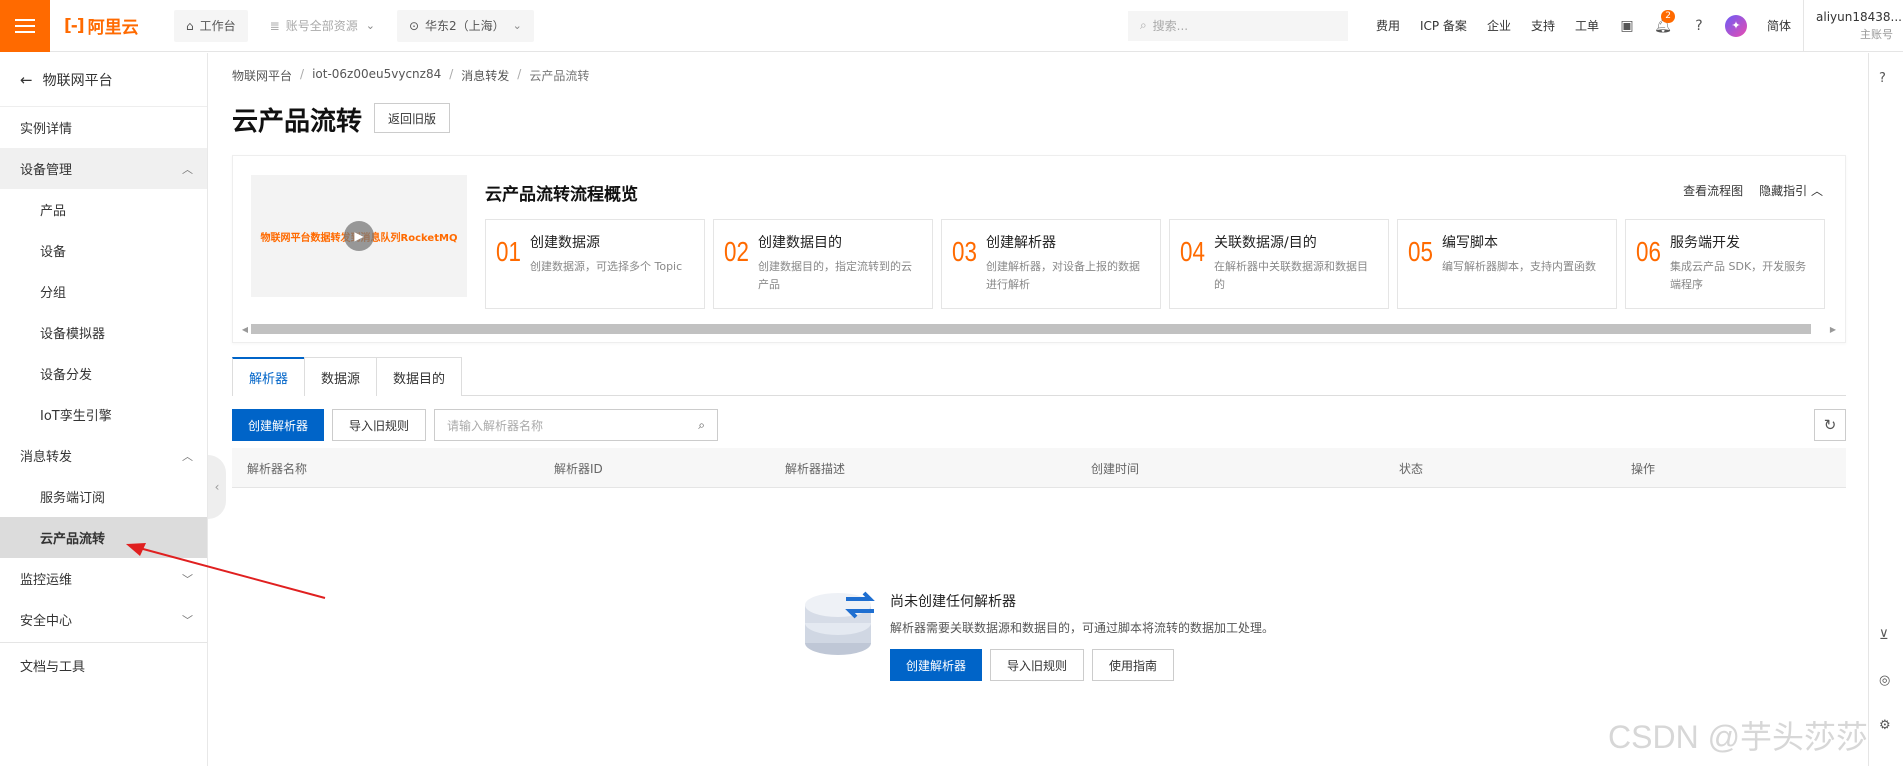 Image resolution: width=1903 pixels, height=766 pixels. I want to click on step-number: 01, so click(508, 251).